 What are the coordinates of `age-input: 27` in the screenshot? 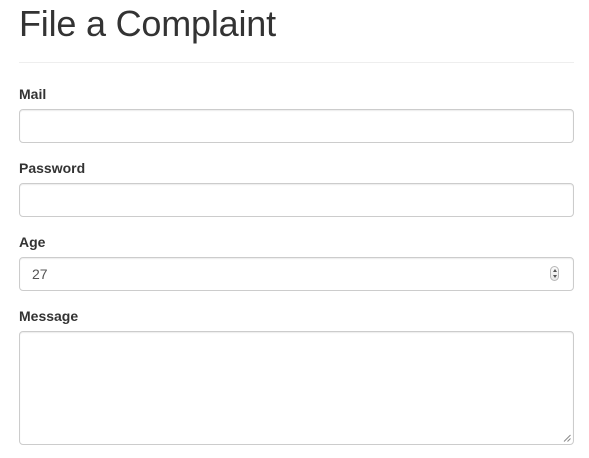 It's located at (296, 274).